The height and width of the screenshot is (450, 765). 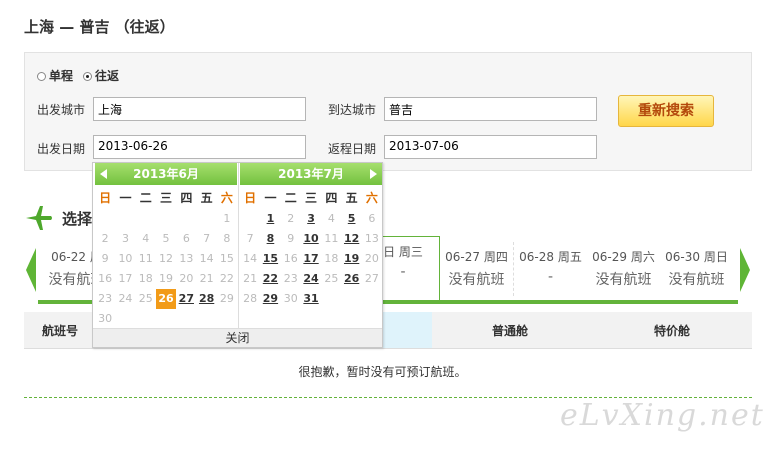 What do you see at coordinates (145, 258) in the screenshot?
I see `calendar-day: 11` at bounding box center [145, 258].